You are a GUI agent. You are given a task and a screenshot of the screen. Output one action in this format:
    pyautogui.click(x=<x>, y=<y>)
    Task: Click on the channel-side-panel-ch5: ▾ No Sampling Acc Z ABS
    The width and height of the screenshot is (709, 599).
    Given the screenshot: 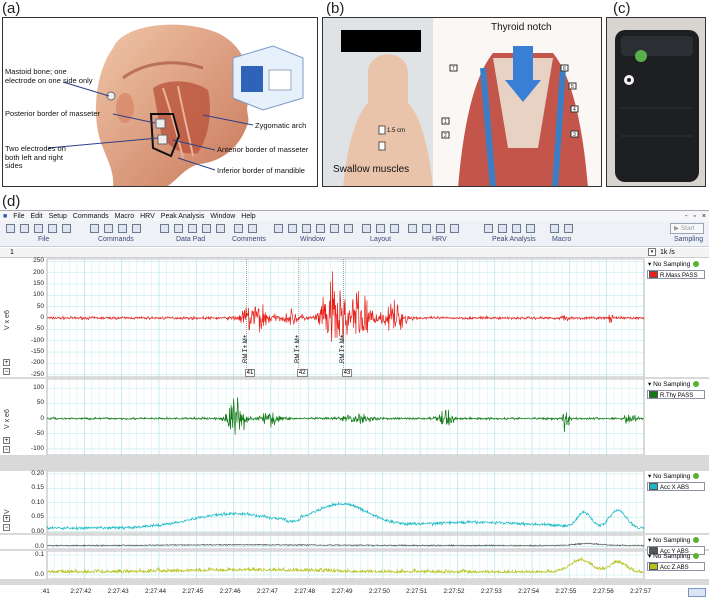 What is the action you would take?
    pyautogui.click(x=677, y=565)
    